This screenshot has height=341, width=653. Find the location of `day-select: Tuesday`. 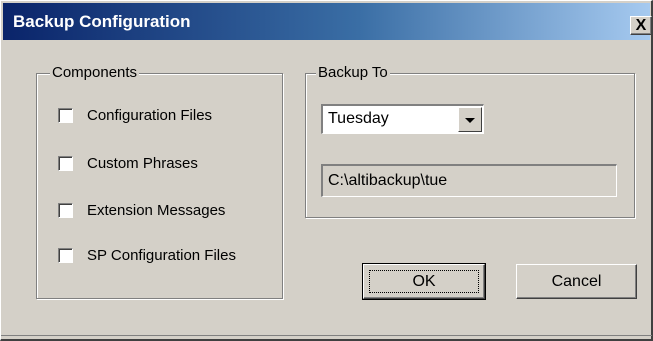

day-select: Tuesday is located at coordinates (402, 119).